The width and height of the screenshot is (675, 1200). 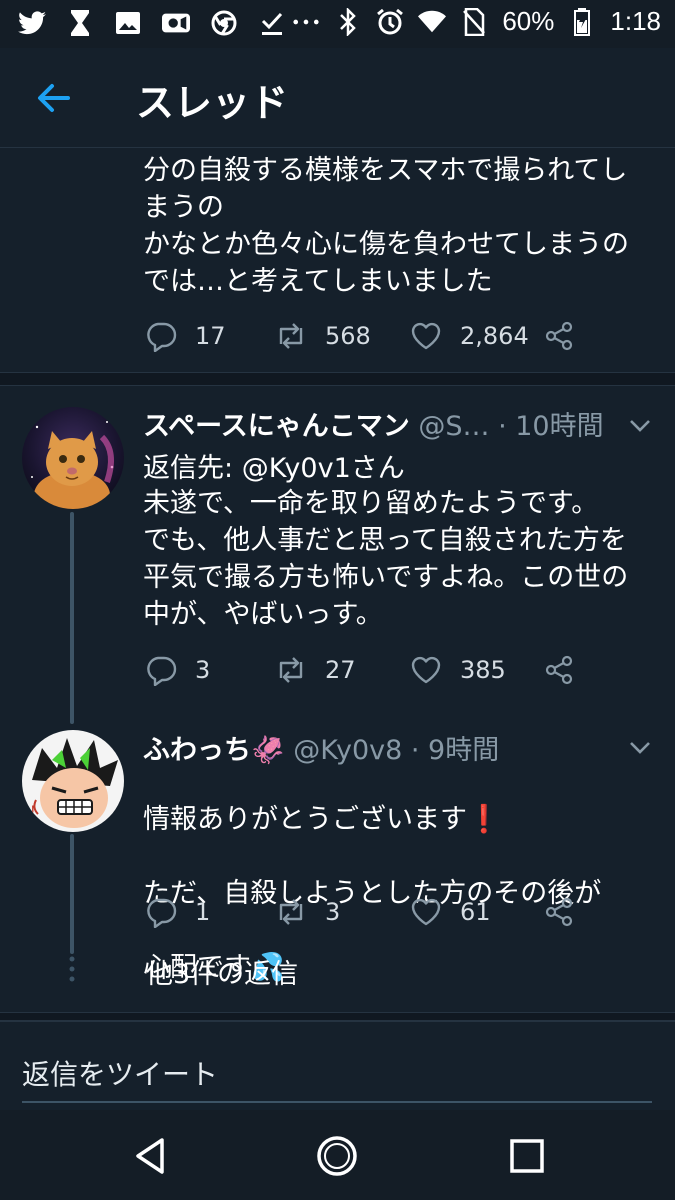 I want to click on retweet-count: 568, so click(x=348, y=336).